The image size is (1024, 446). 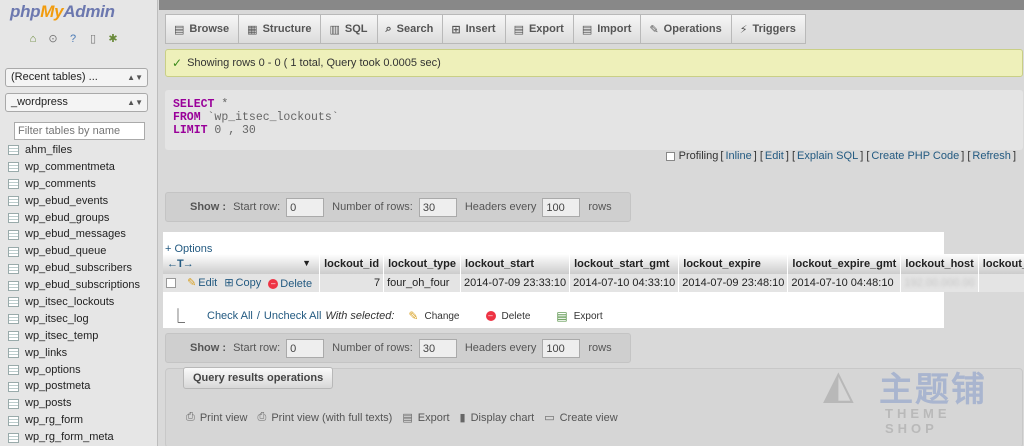 I want to click on edit-query-link: Edit, so click(x=774, y=156).